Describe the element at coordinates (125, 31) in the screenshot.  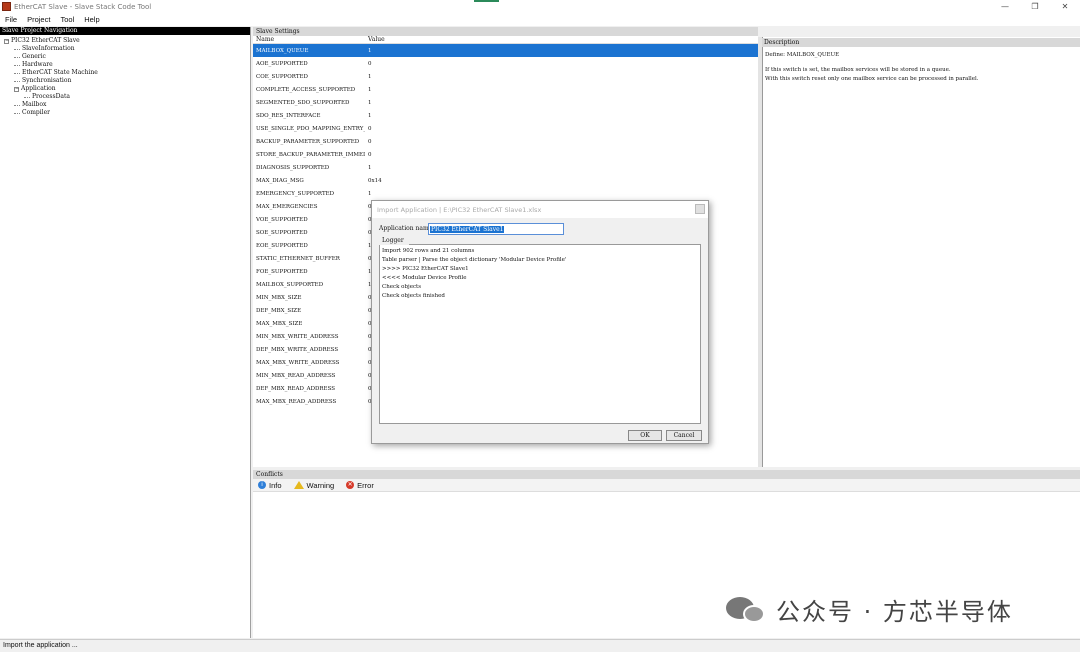
I see `nav-header: Slave Project Navigation` at that location.